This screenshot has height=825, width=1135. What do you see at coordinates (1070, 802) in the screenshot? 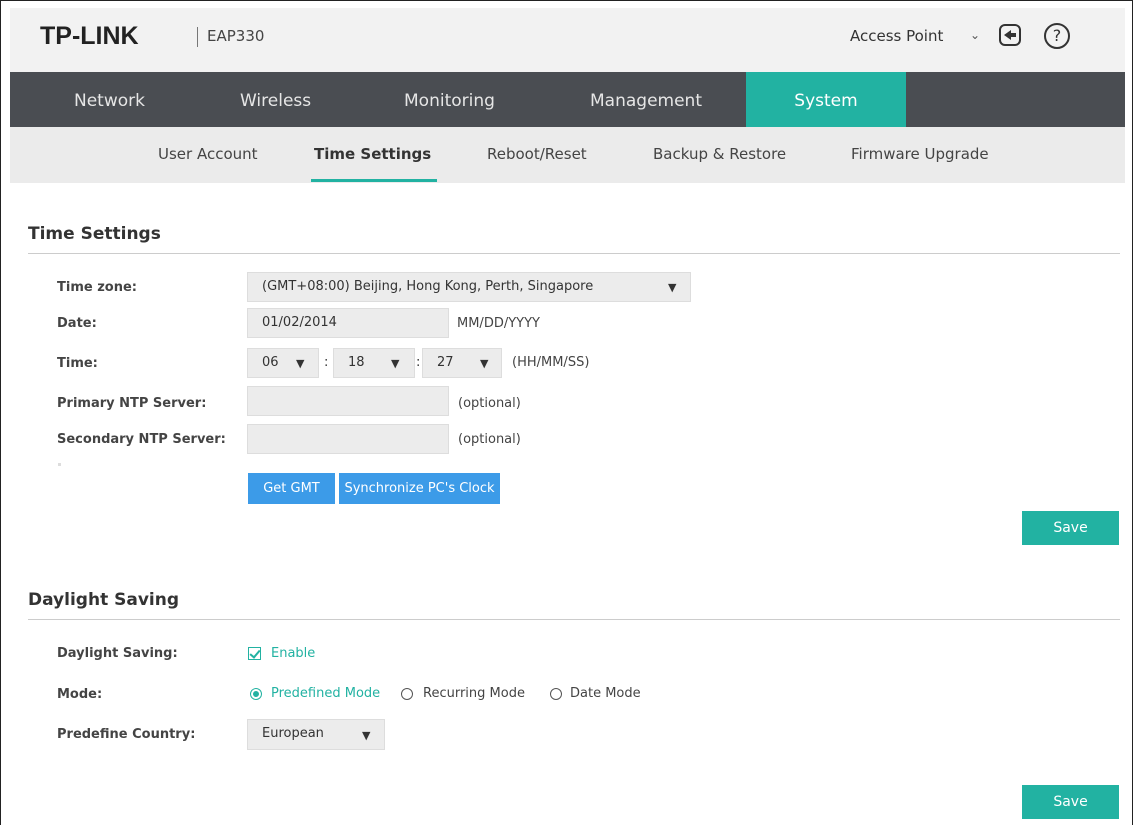
I see `save-daylight-saving-button: Save` at bounding box center [1070, 802].